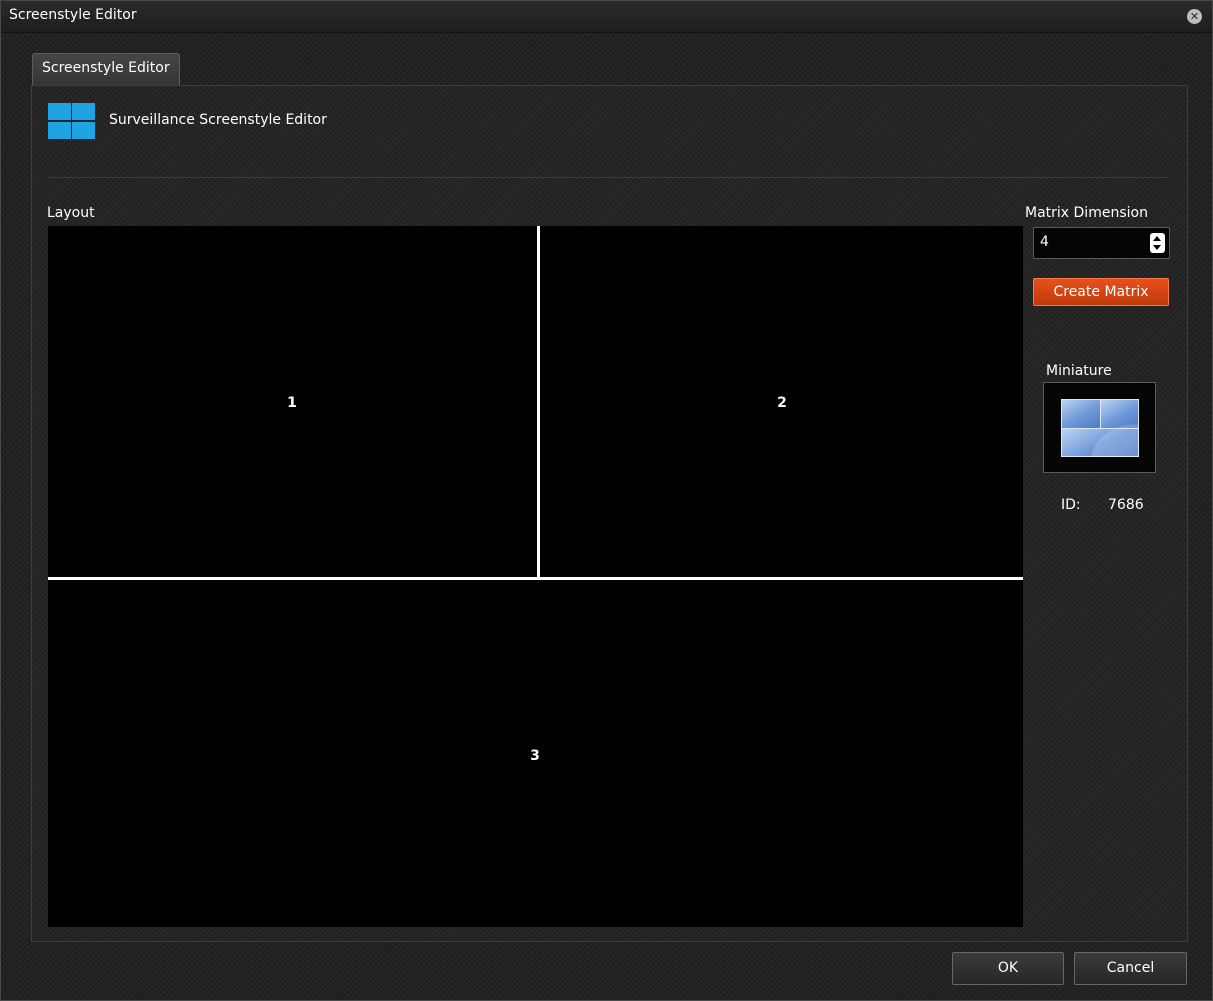 The height and width of the screenshot is (1001, 1213). Describe the element at coordinates (1044, 242) in the screenshot. I see `matrix-dimension-value: 4` at that location.